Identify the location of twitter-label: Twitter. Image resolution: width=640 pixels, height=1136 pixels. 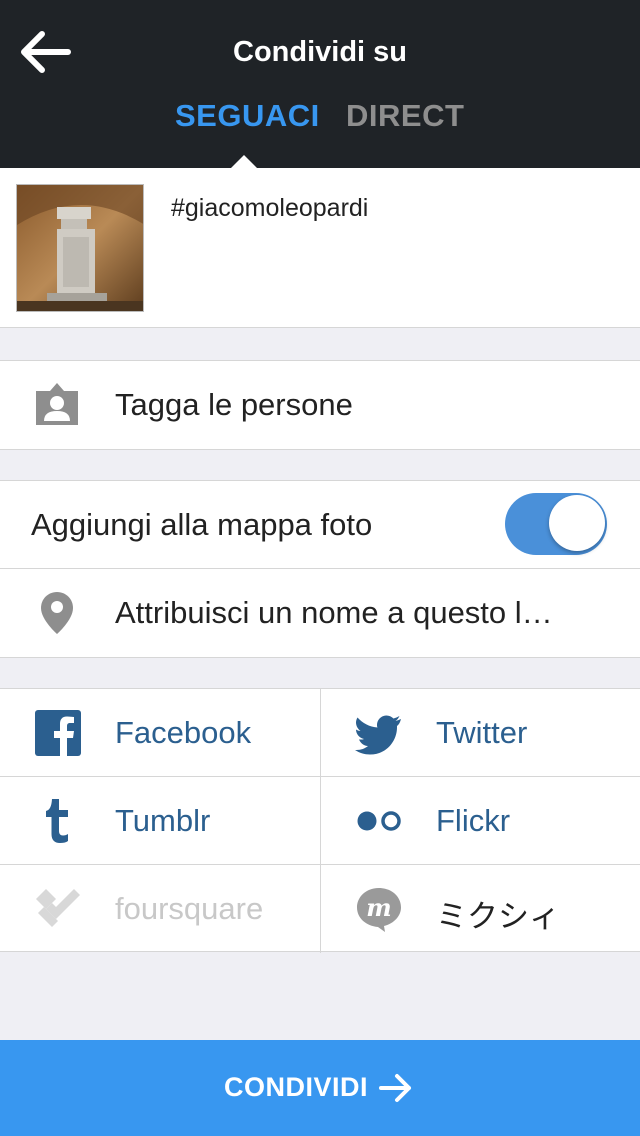
(482, 732).